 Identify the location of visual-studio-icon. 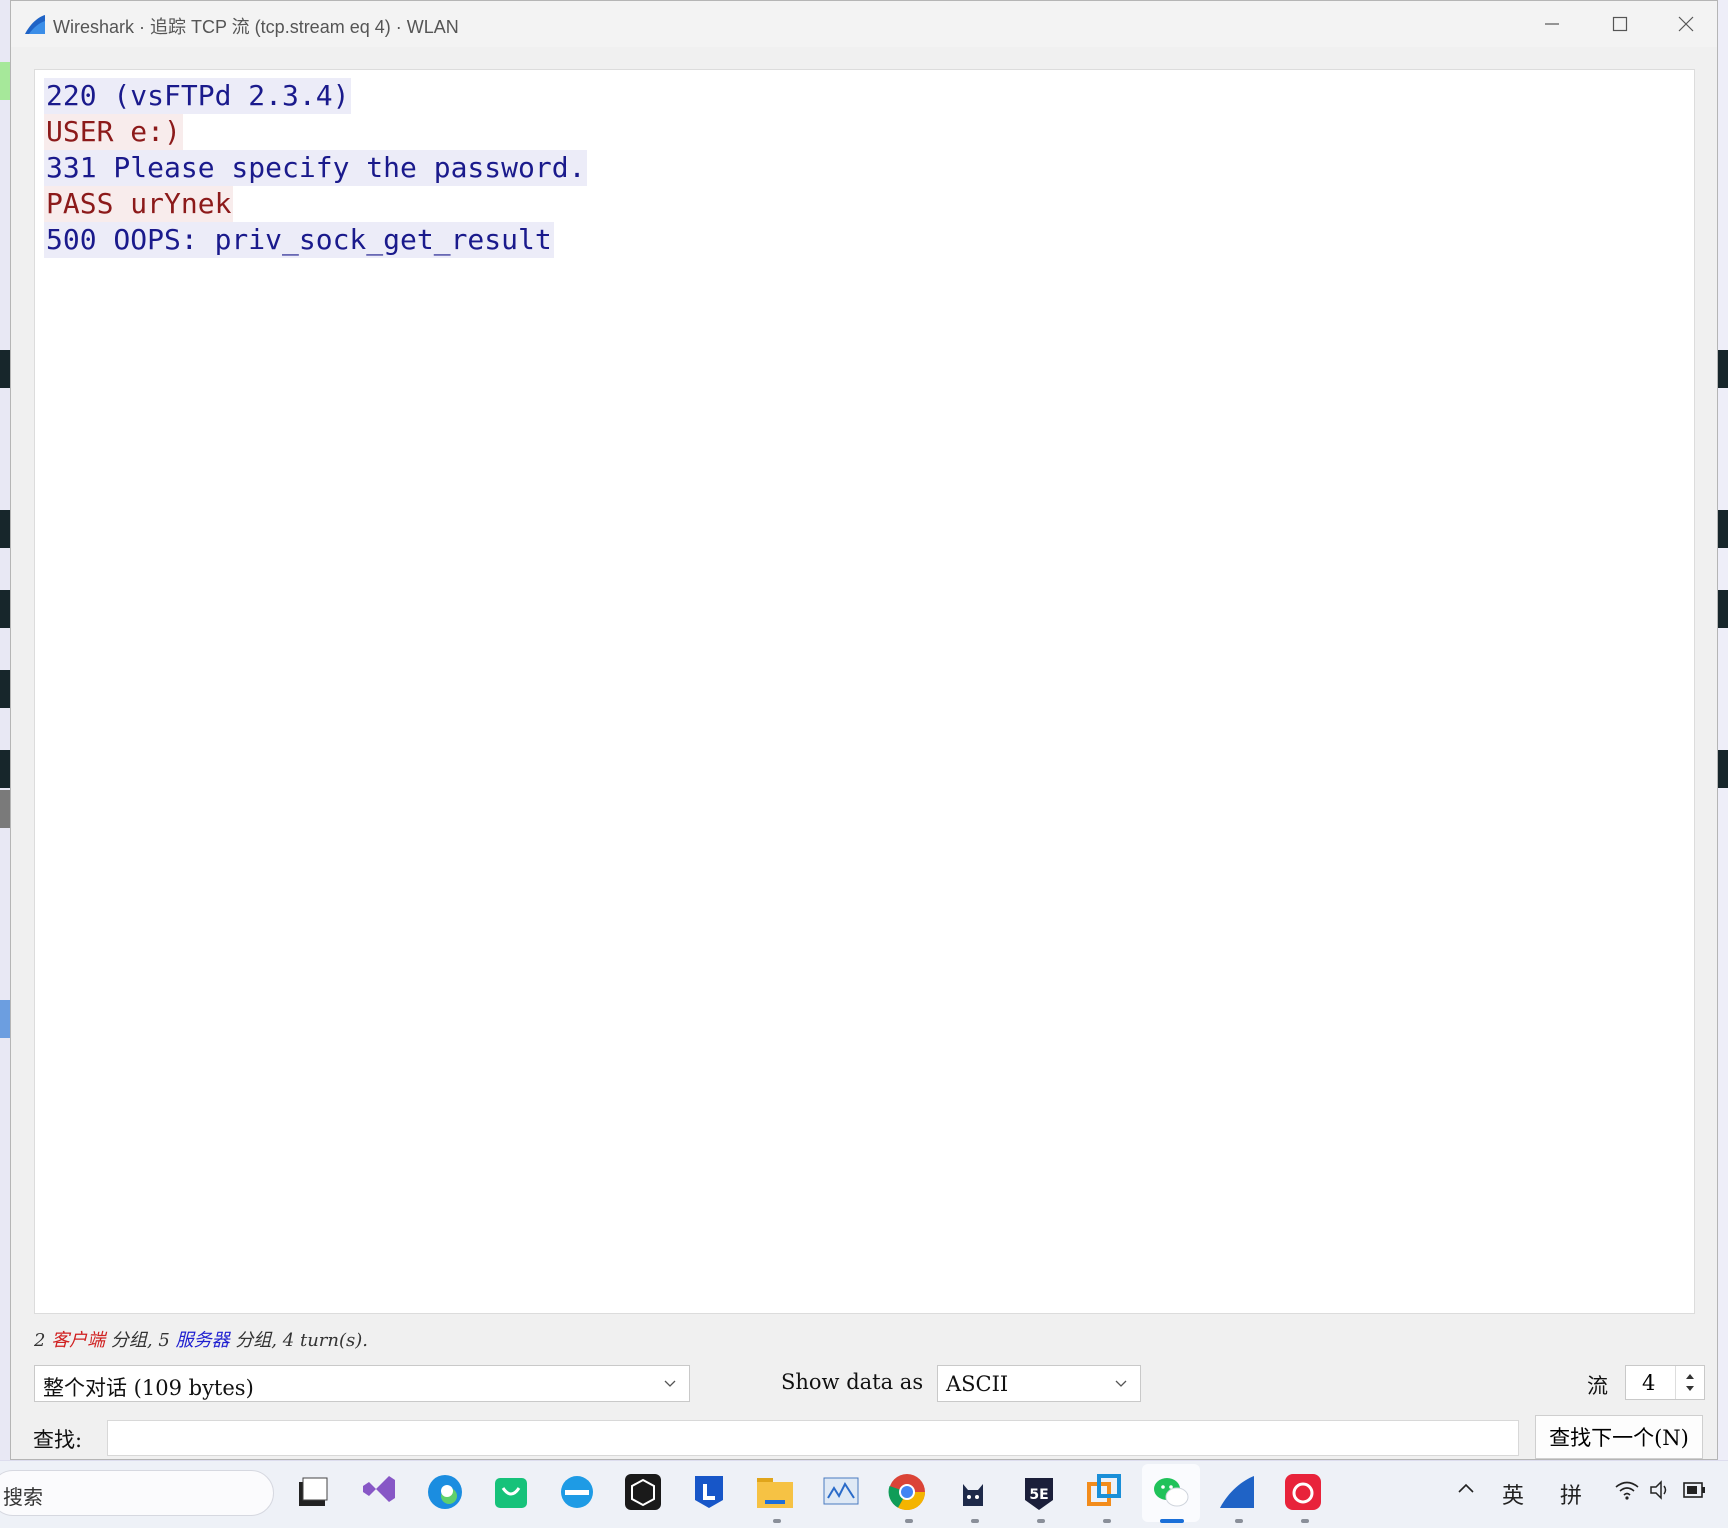
(379, 1492).